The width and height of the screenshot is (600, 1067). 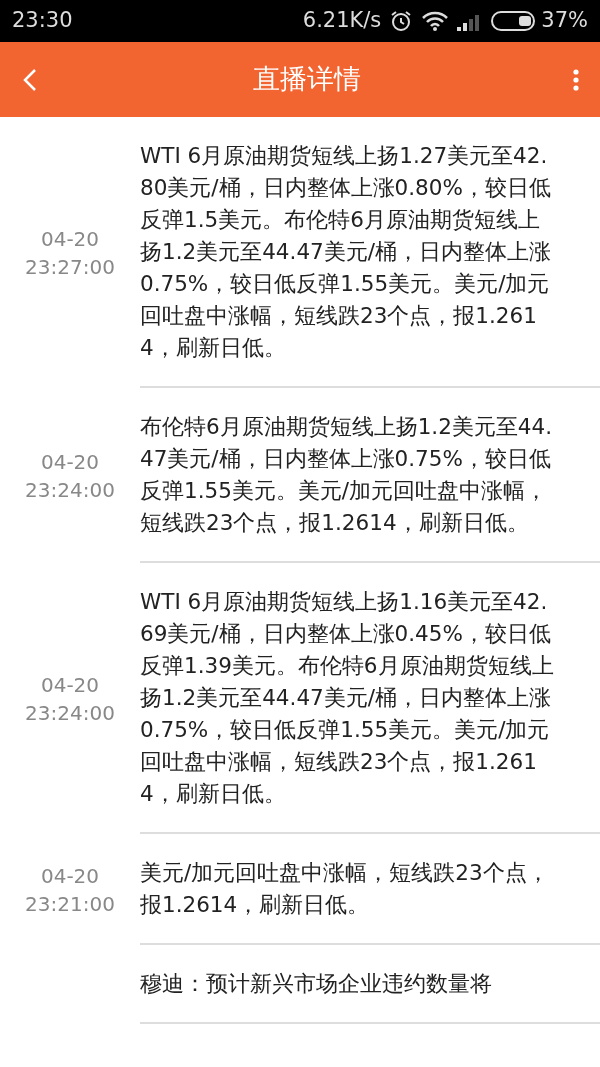 What do you see at coordinates (514, 21) in the screenshot?
I see `battery-icon` at bounding box center [514, 21].